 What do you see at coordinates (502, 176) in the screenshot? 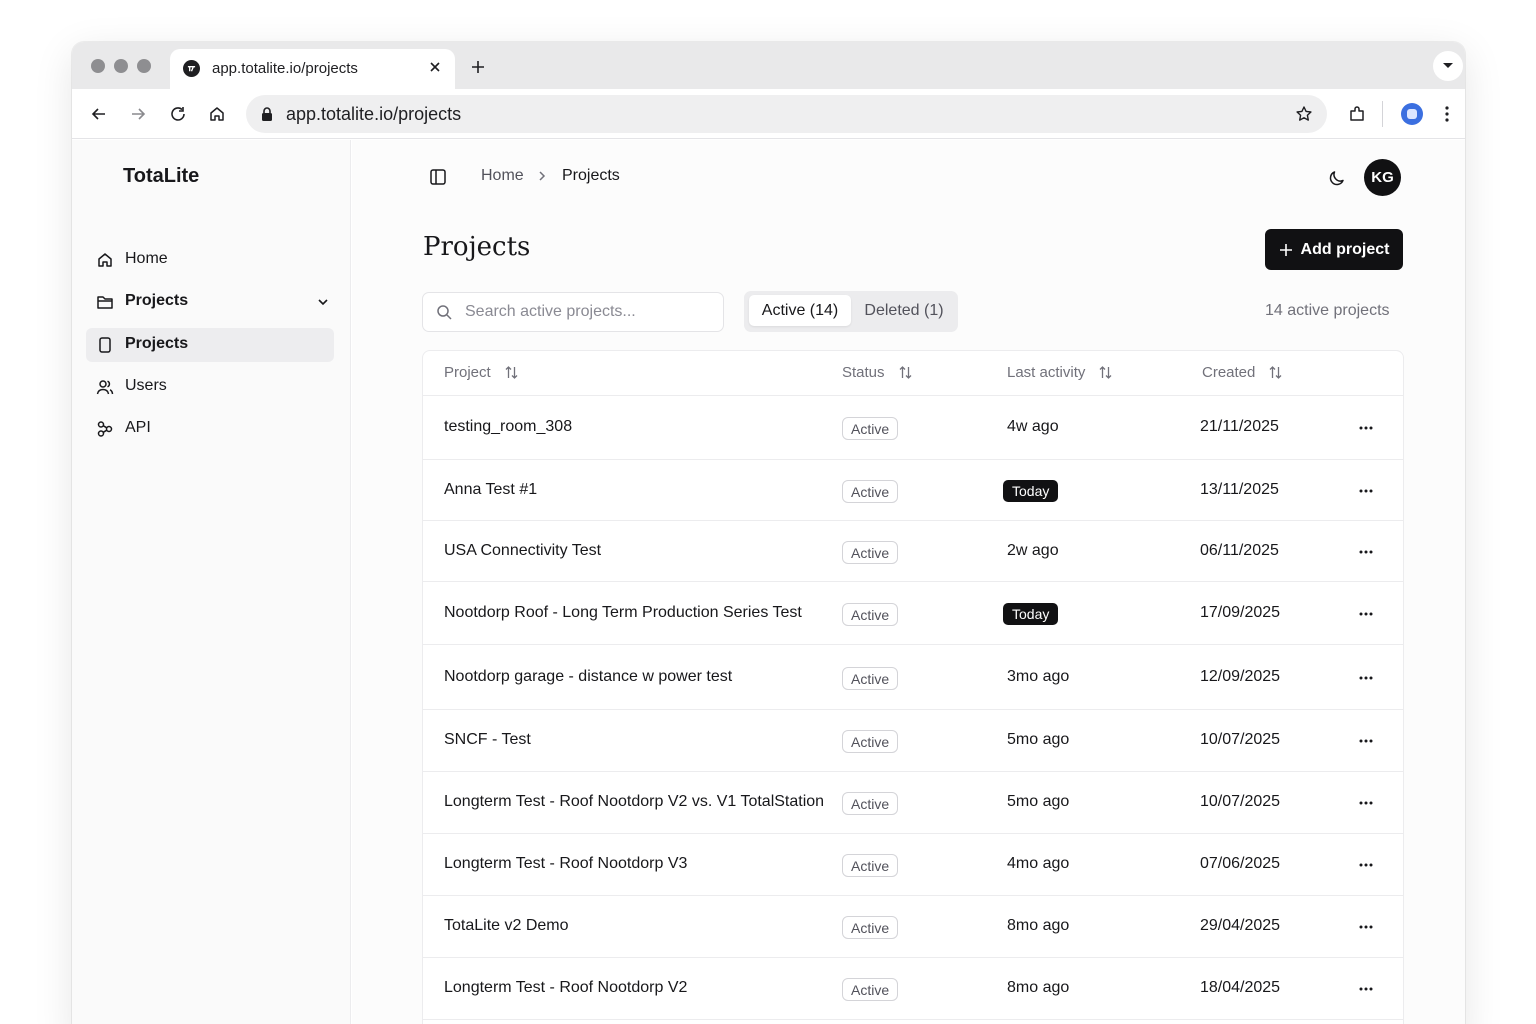
I see `breadcrumb-home: Home` at bounding box center [502, 176].